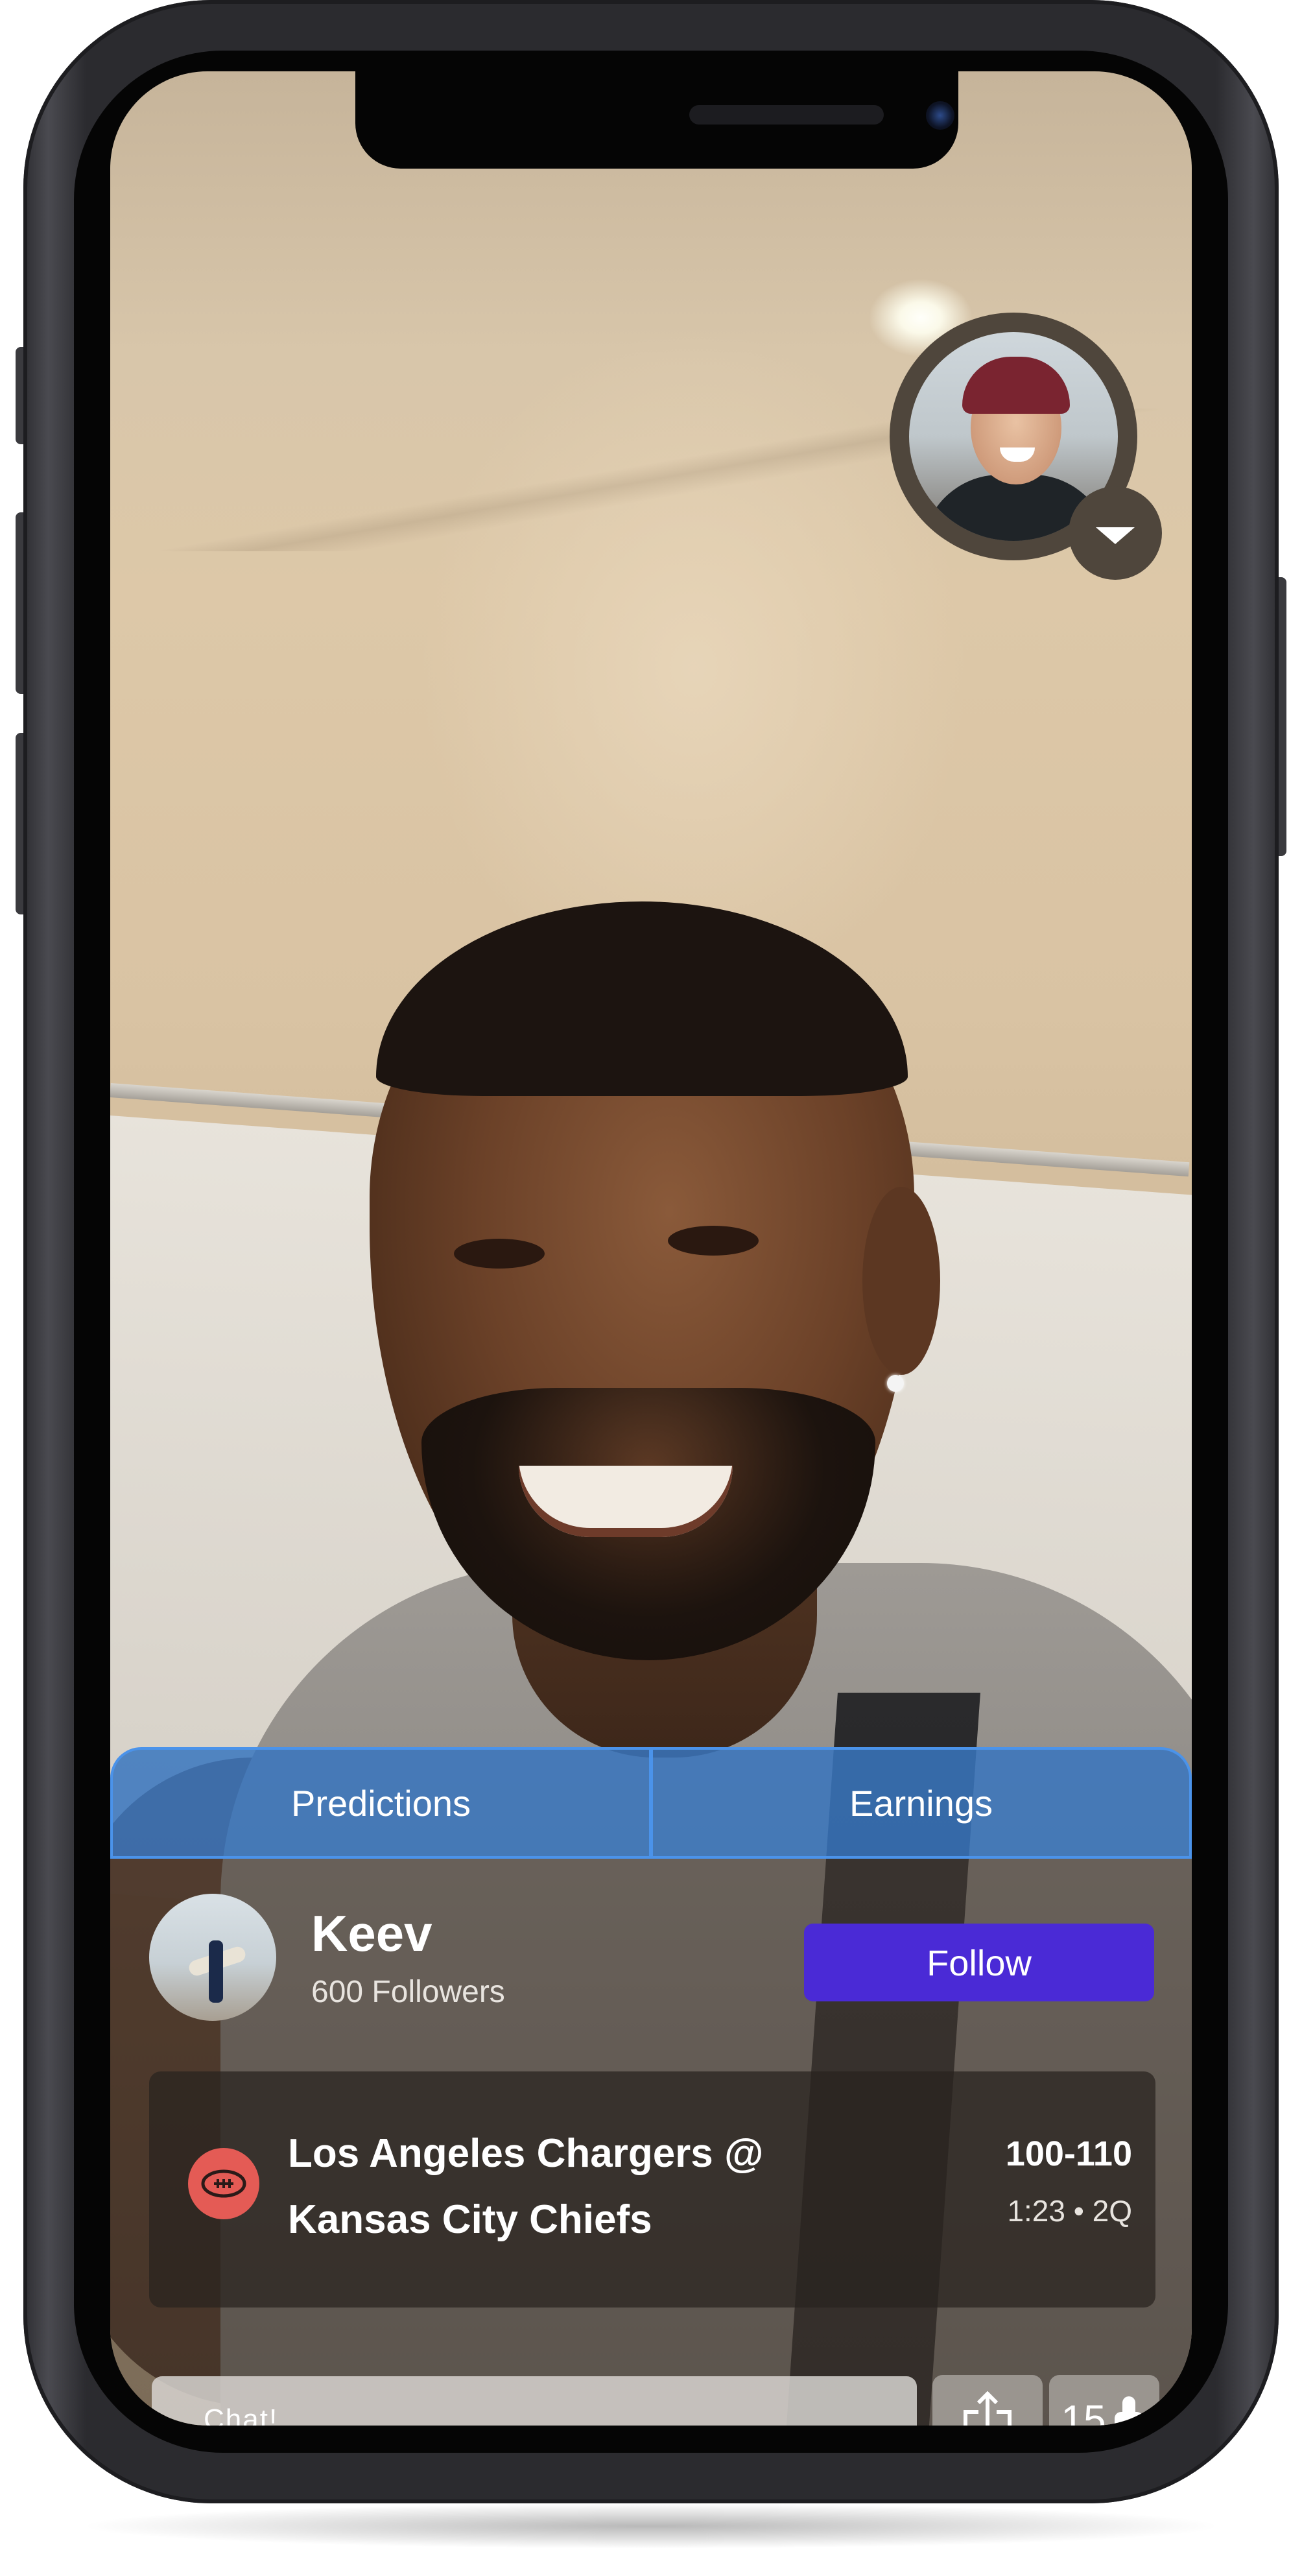  What do you see at coordinates (380, 1803) in the screenshot?
I see `tab-predictions: Predictions` at bounding box center [380, 1803].